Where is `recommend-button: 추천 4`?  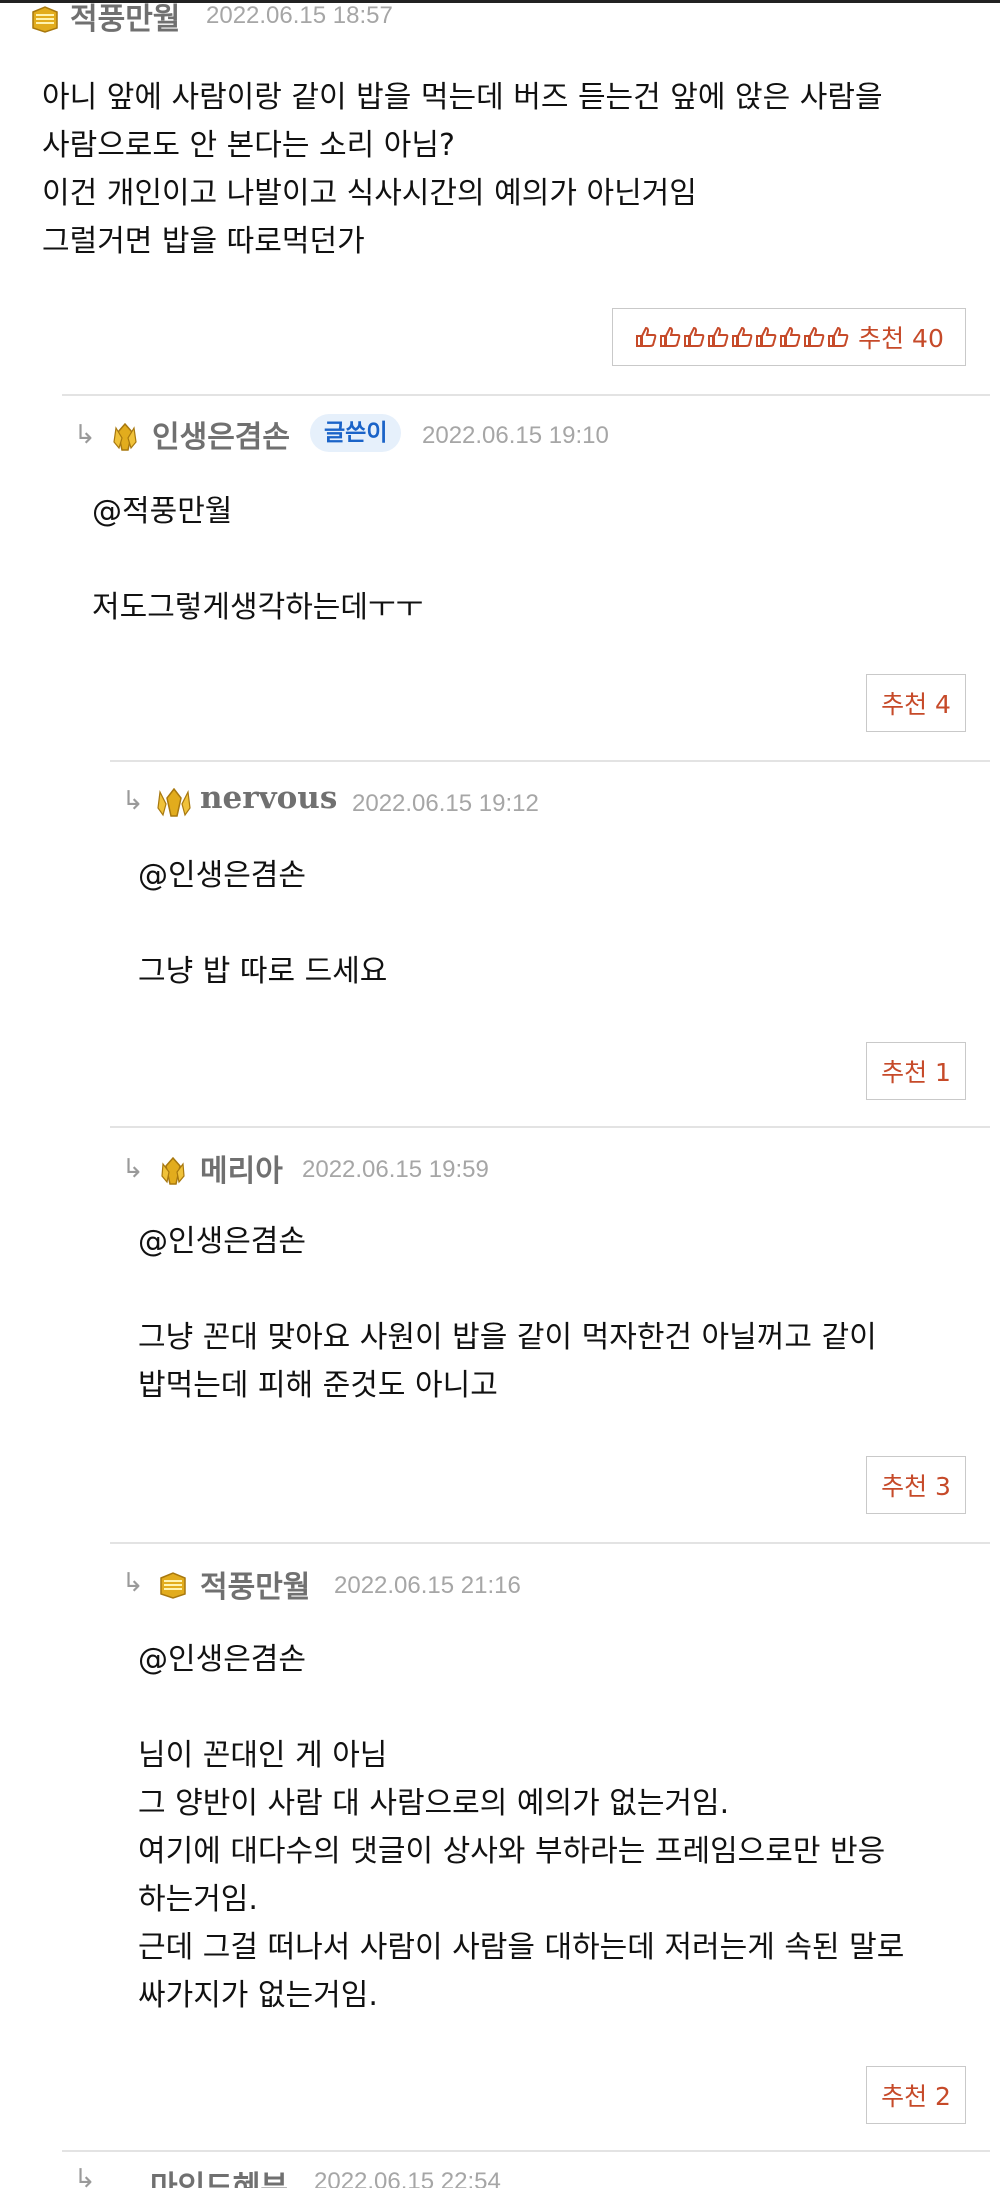
recommend-button: 추천 4 is located at coordinates (916, 703).